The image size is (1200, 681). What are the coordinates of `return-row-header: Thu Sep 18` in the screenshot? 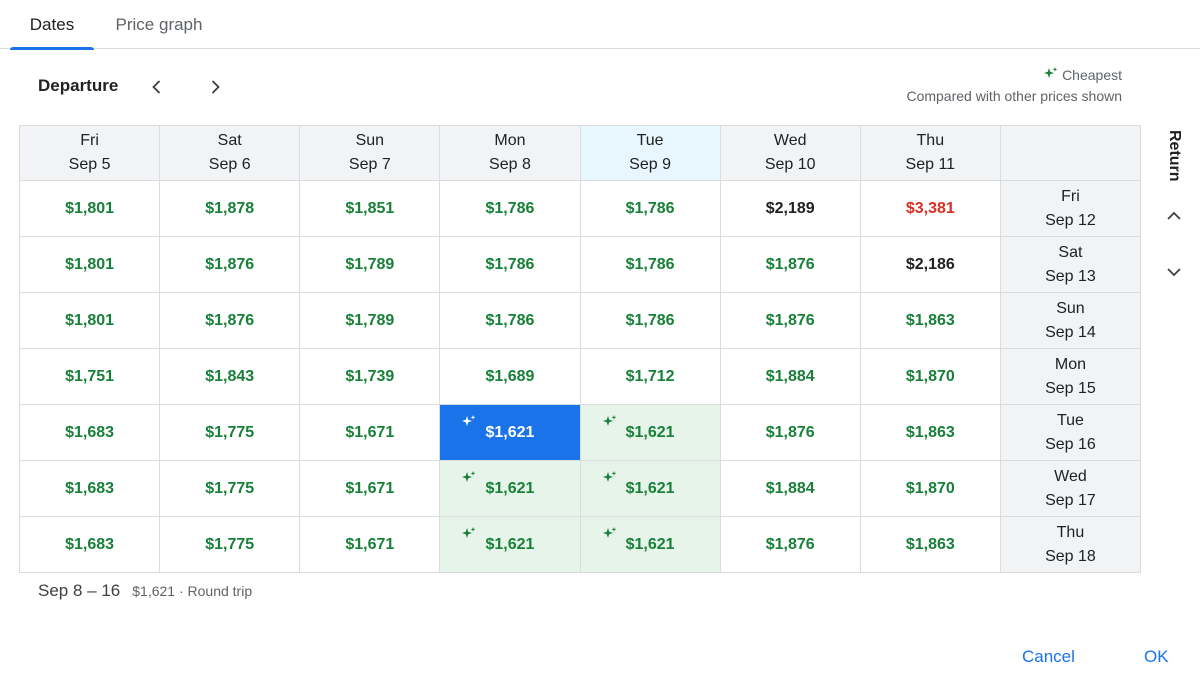 It's located at (1070, 544).